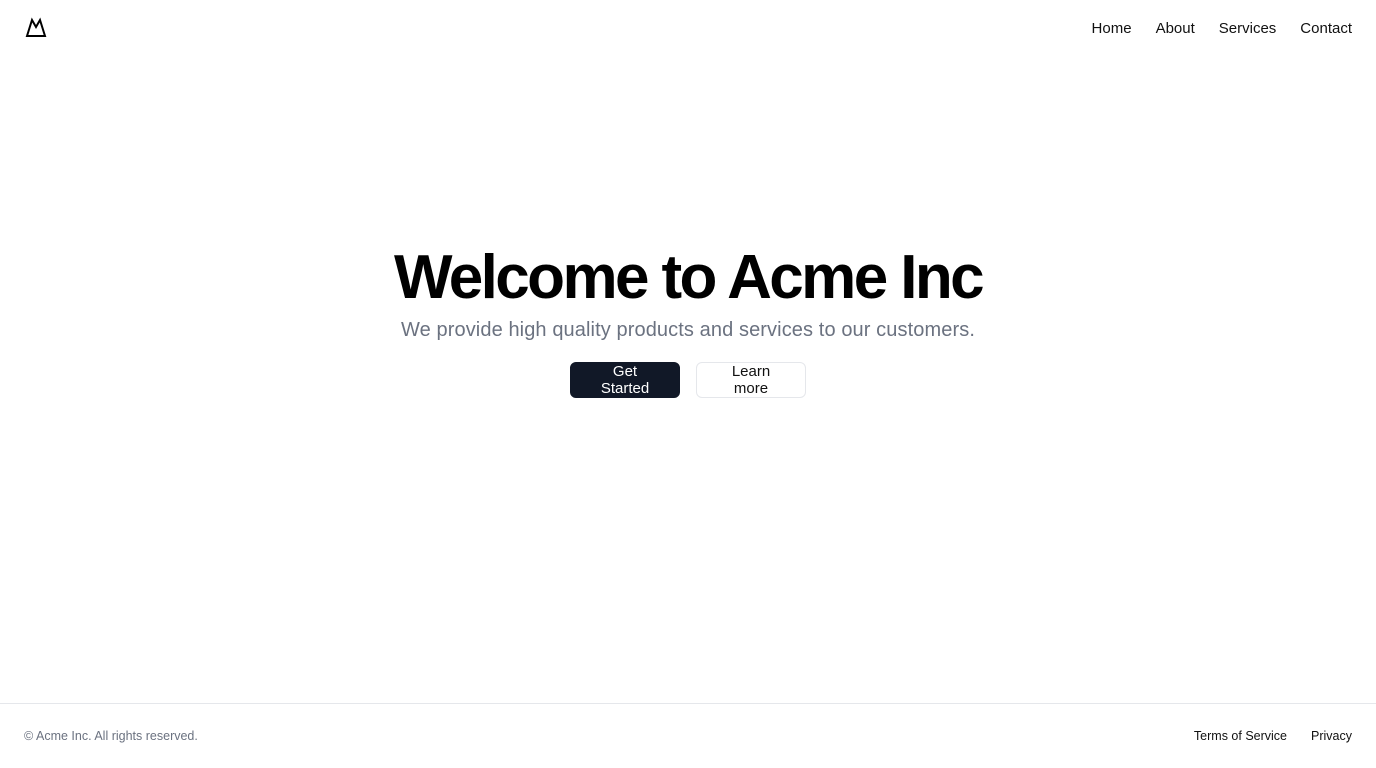  What do you see at coordinates (625, 380) in the screenshot?
I see `get-started-button: Get Started` at bounding box center [625, 380].